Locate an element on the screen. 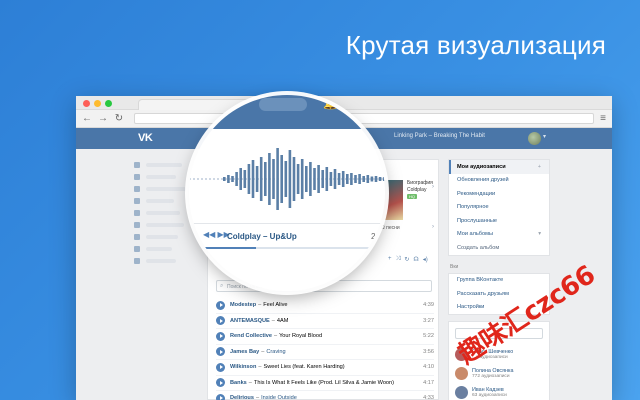 This screenshot has width=640, height=400. artist-info: Биография Coldplay HQ is located at coordinates (420, 190).